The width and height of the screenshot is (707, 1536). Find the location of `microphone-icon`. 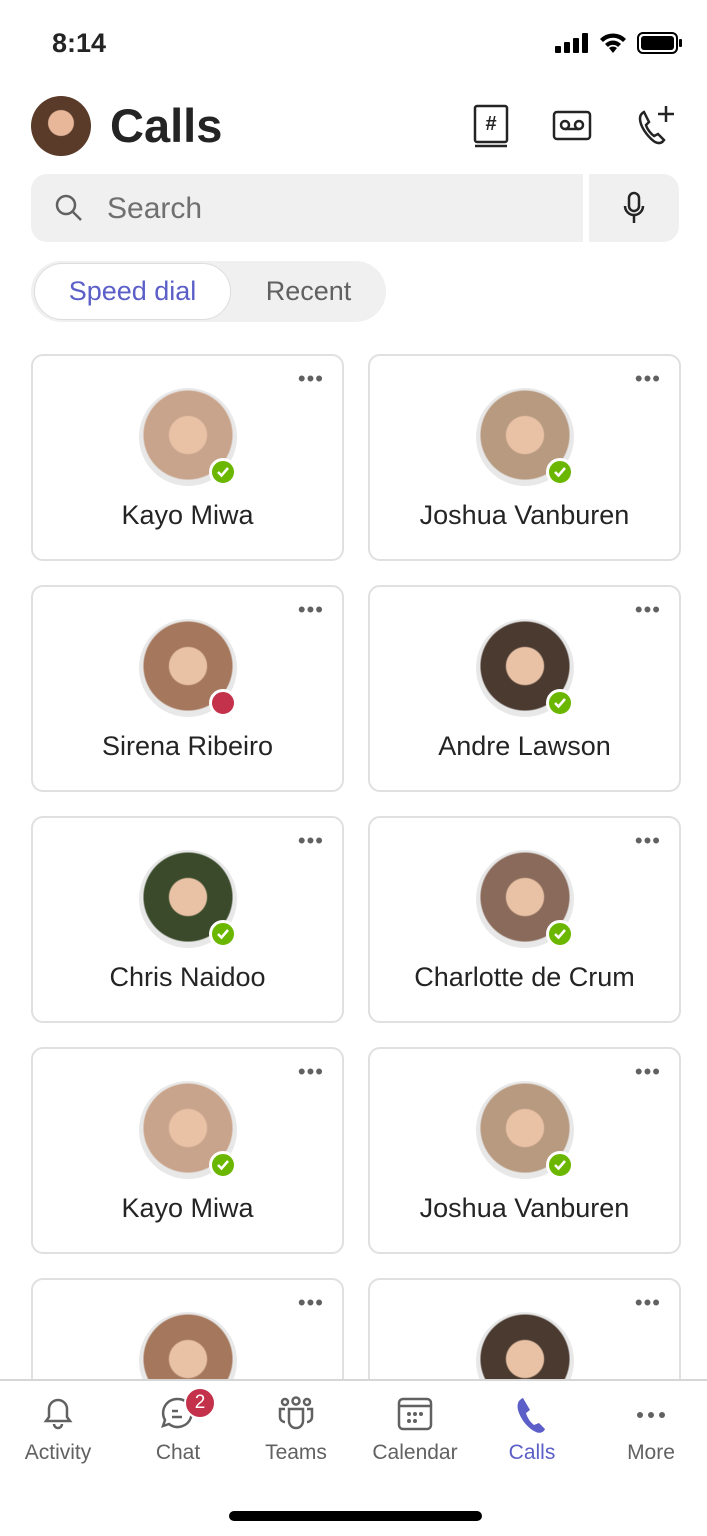

microphone-icon is located at coordinates (634, 207).